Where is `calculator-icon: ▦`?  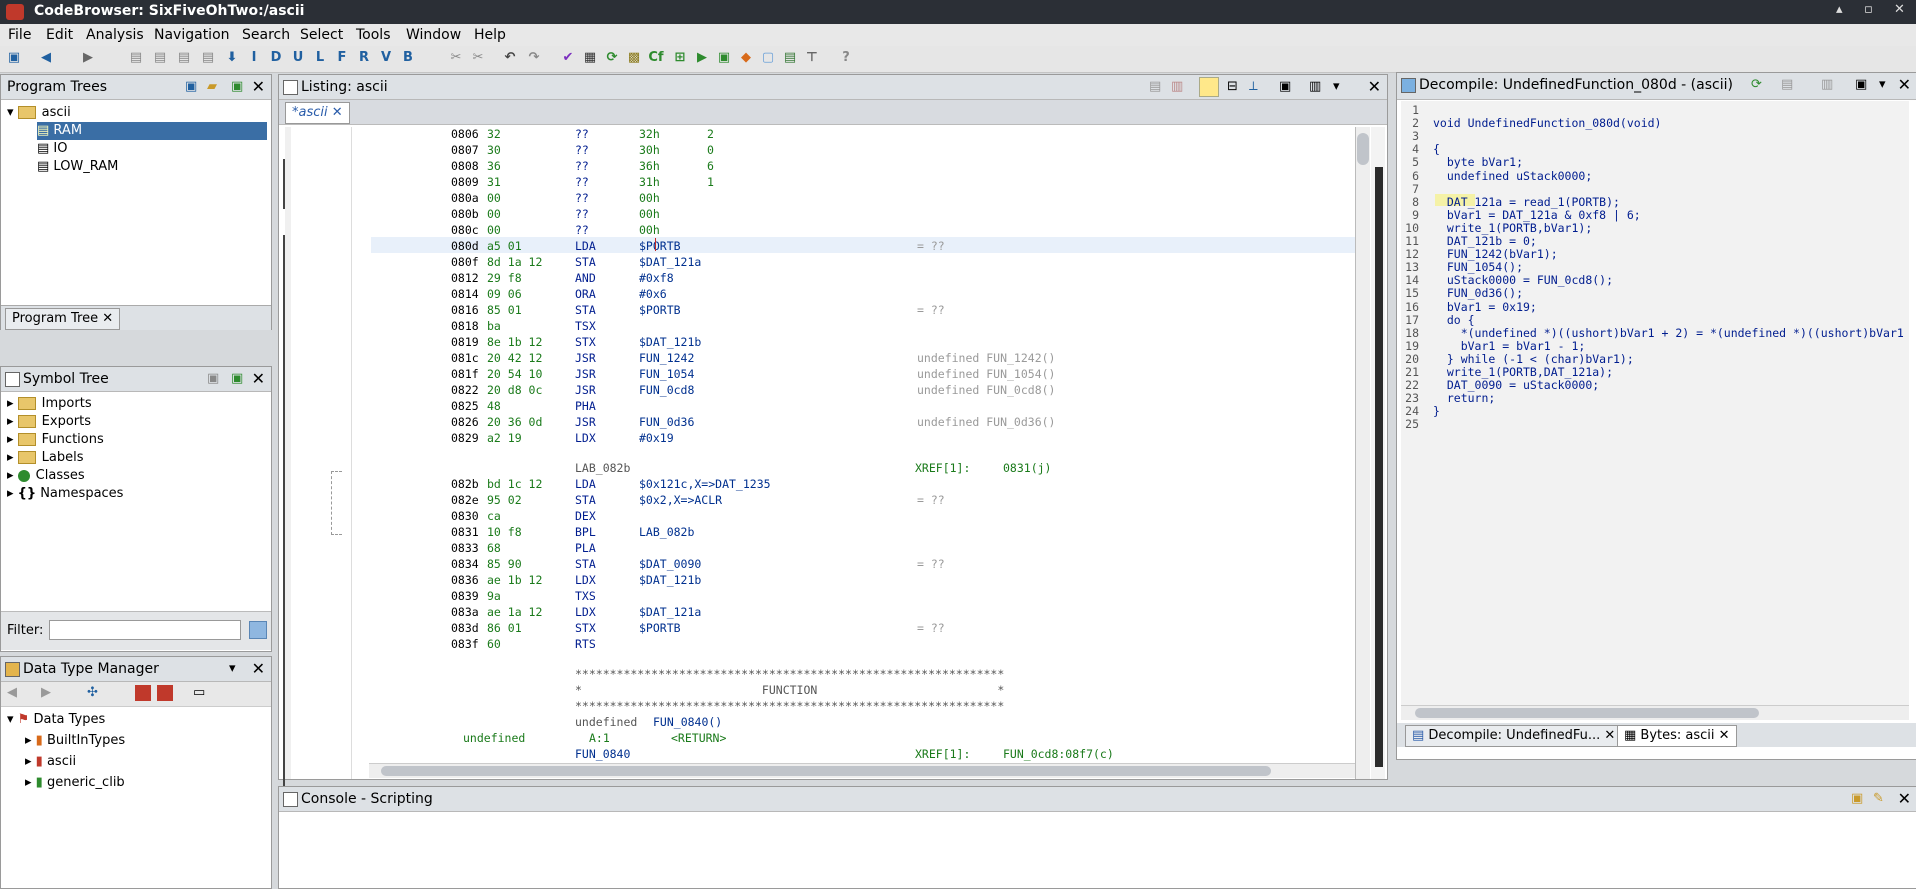 calculator-icon: ▦ is located at coordinates (590, 58).